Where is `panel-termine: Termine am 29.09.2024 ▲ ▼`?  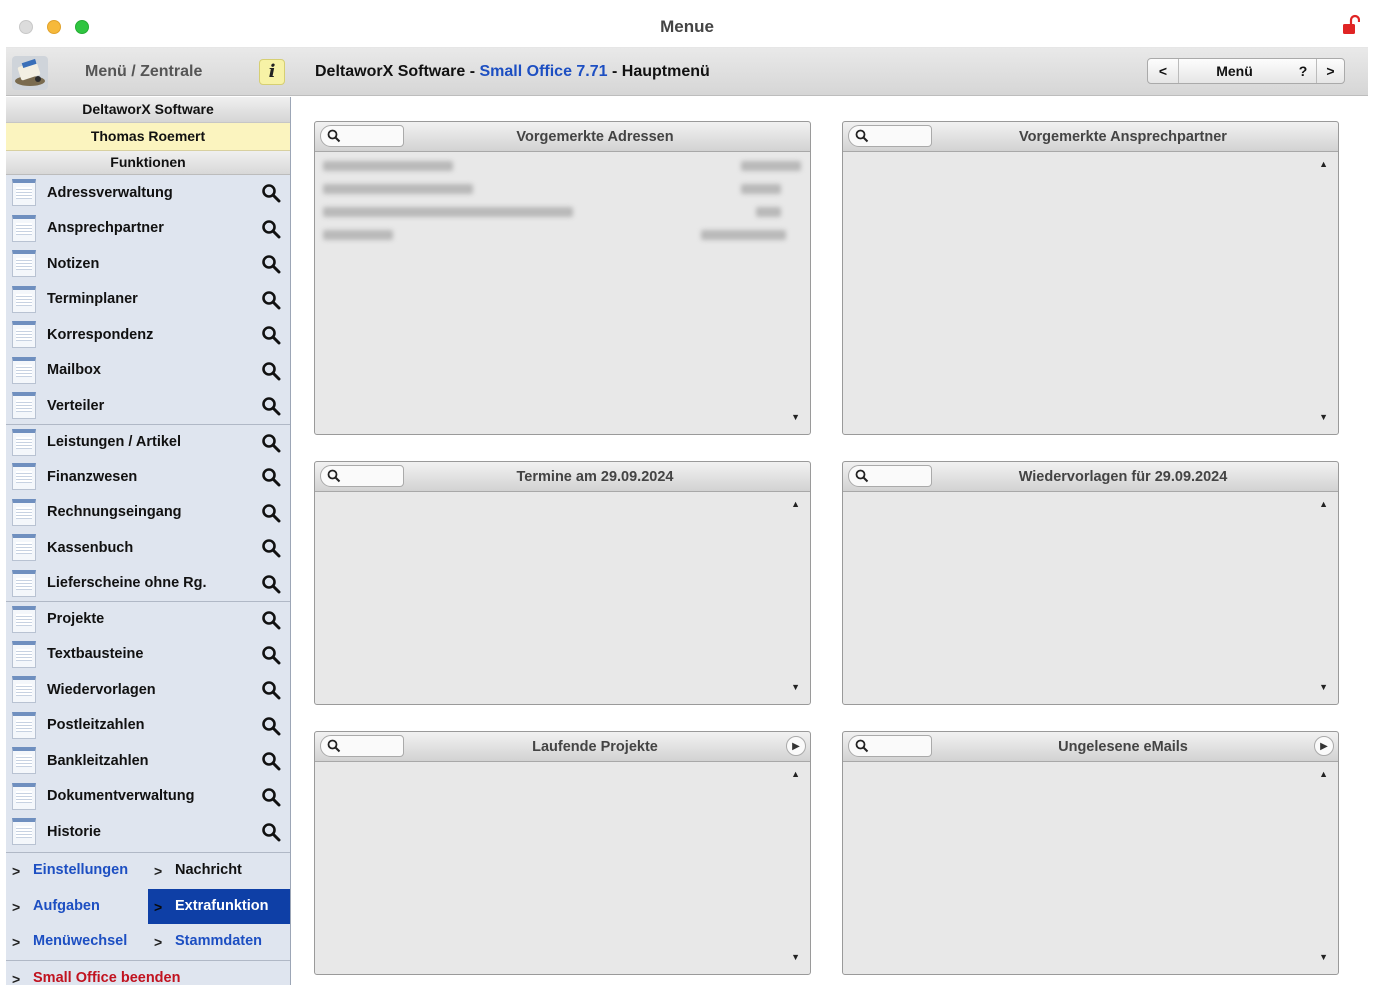
panel-termine: Termine am 29.09.2024 ▲ ▼ is located at coordinates (562, 583).